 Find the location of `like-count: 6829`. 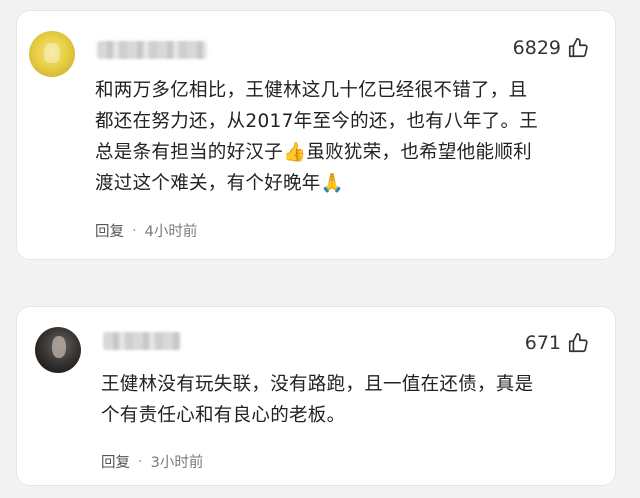

like-count: 6829 is located at coordinates (536, 48).